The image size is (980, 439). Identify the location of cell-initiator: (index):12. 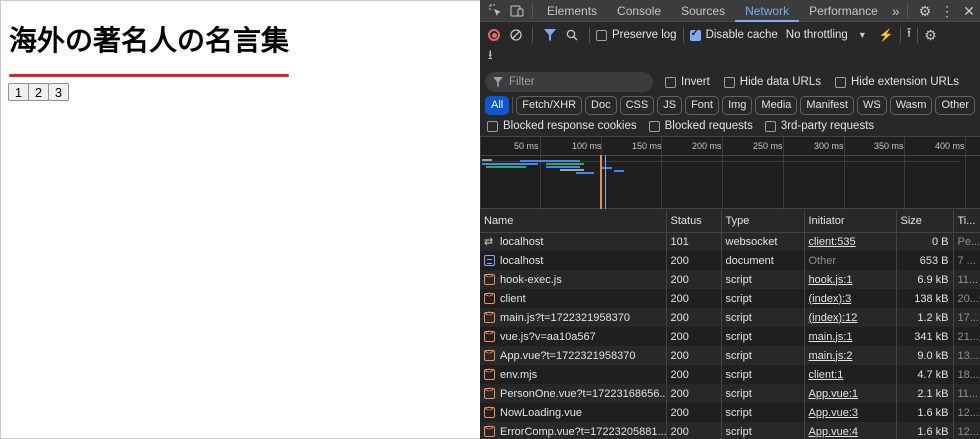
(850, 317).